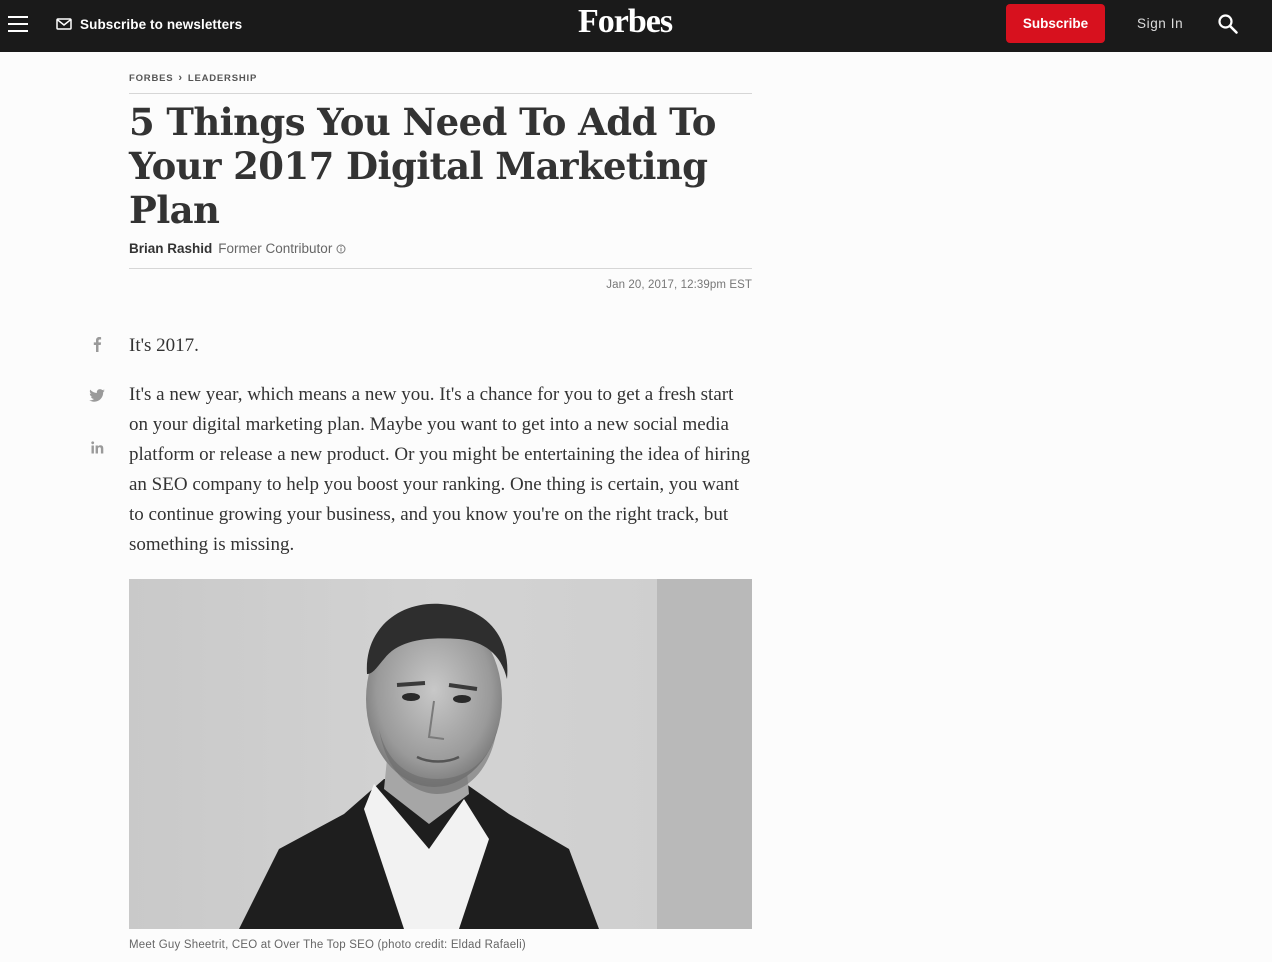  I want to click on search-icon, so click(1228, 24).